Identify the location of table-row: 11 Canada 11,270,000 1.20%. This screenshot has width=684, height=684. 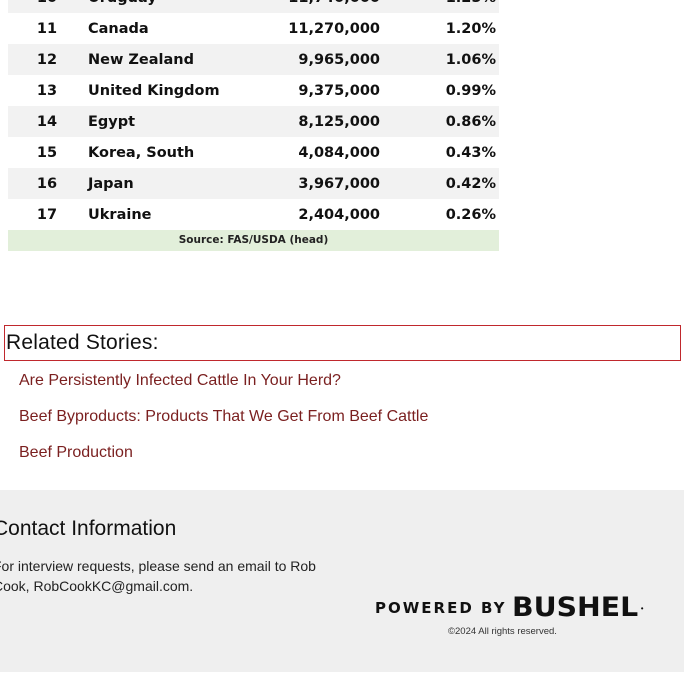
(253, 28).